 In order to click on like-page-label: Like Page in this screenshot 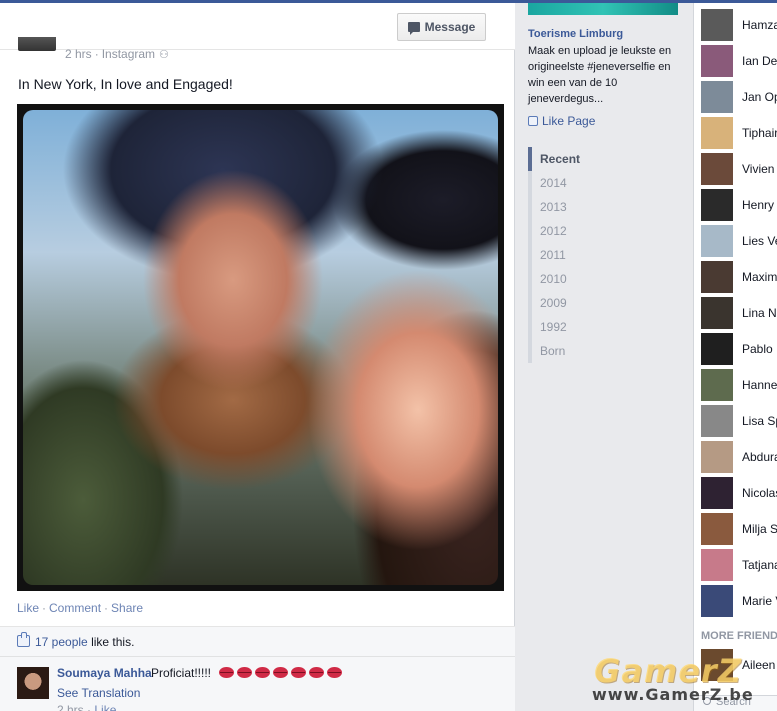, I will do `click(569, 121)`.